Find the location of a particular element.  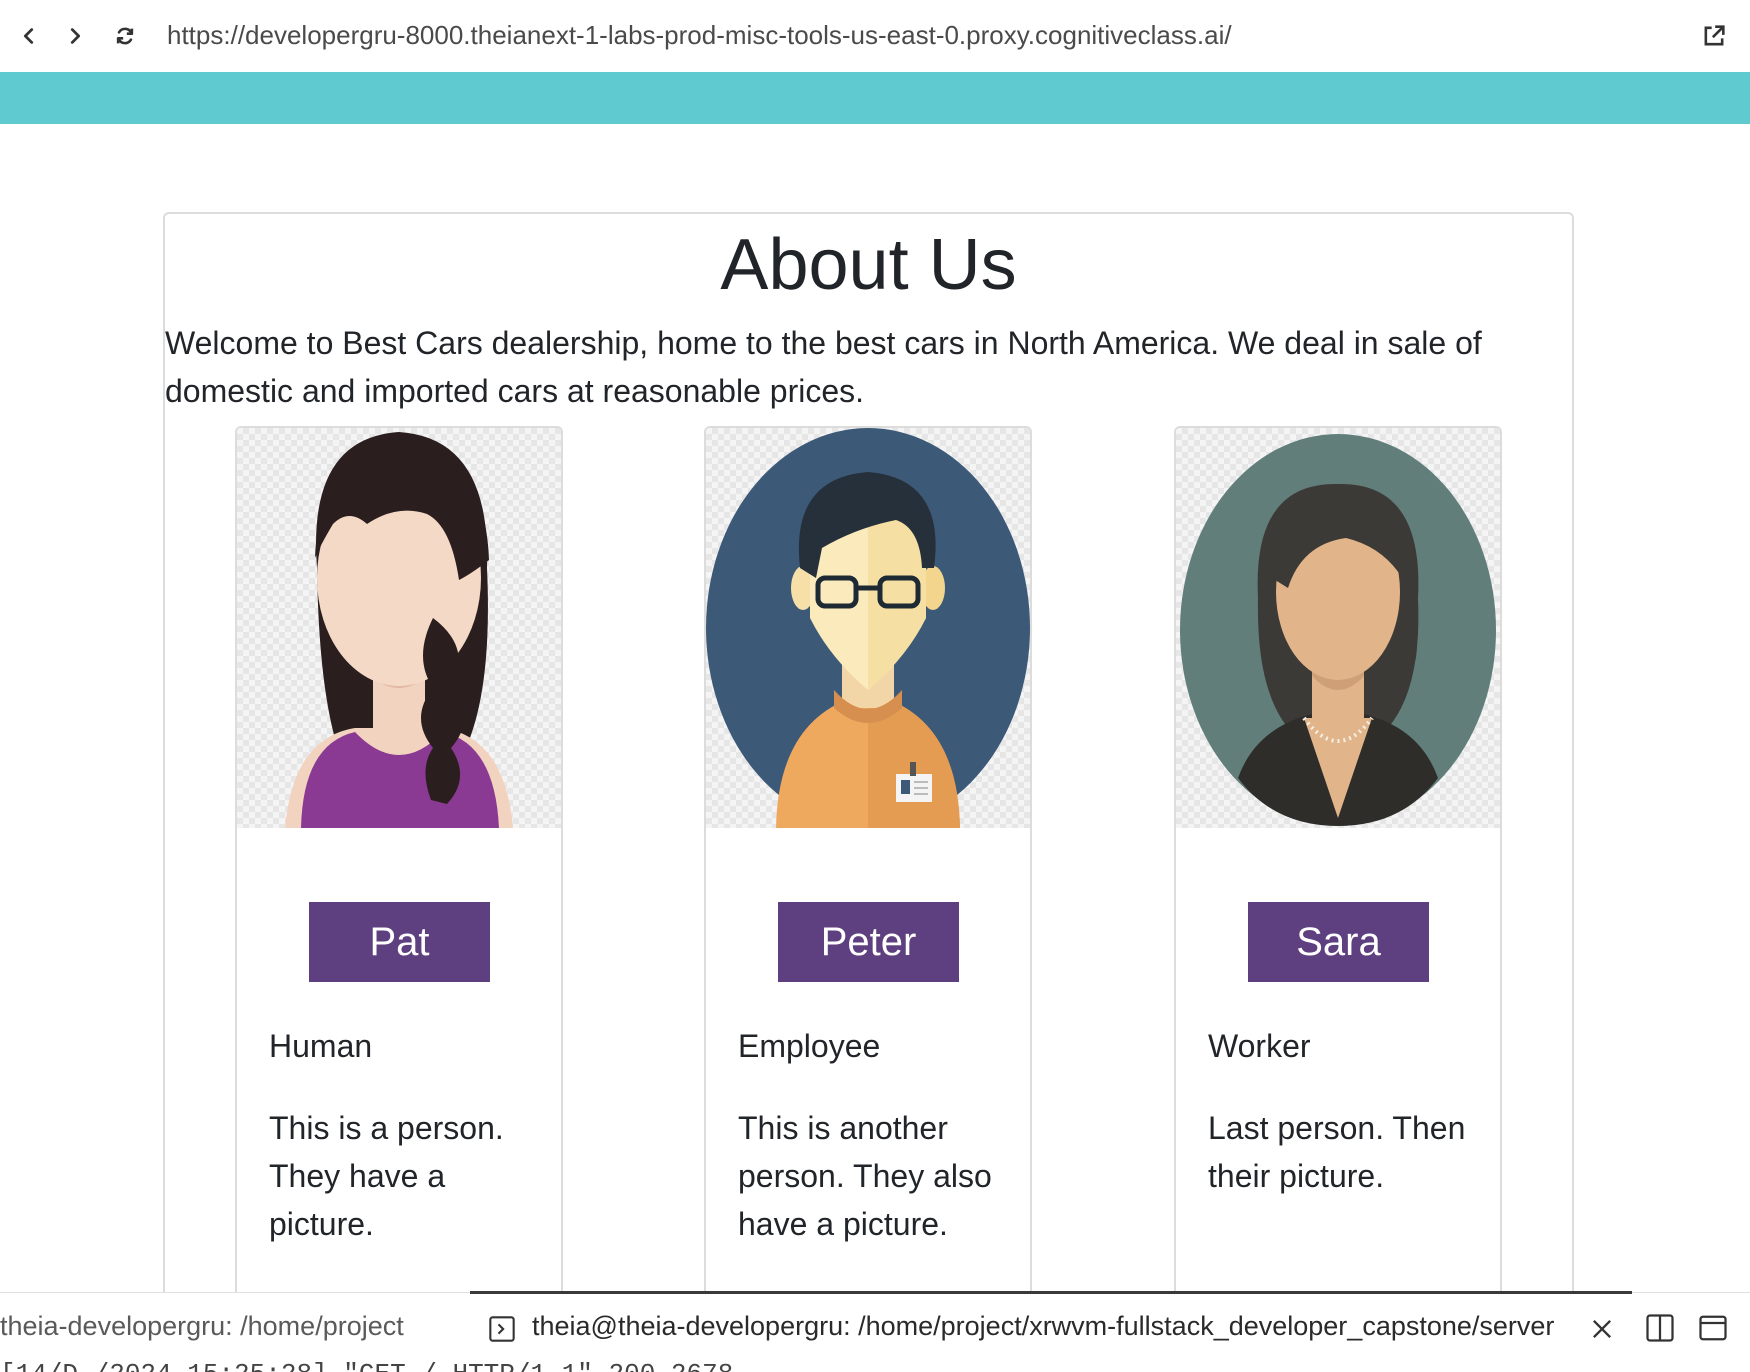

reload-button is located at coordinates (125, 36).